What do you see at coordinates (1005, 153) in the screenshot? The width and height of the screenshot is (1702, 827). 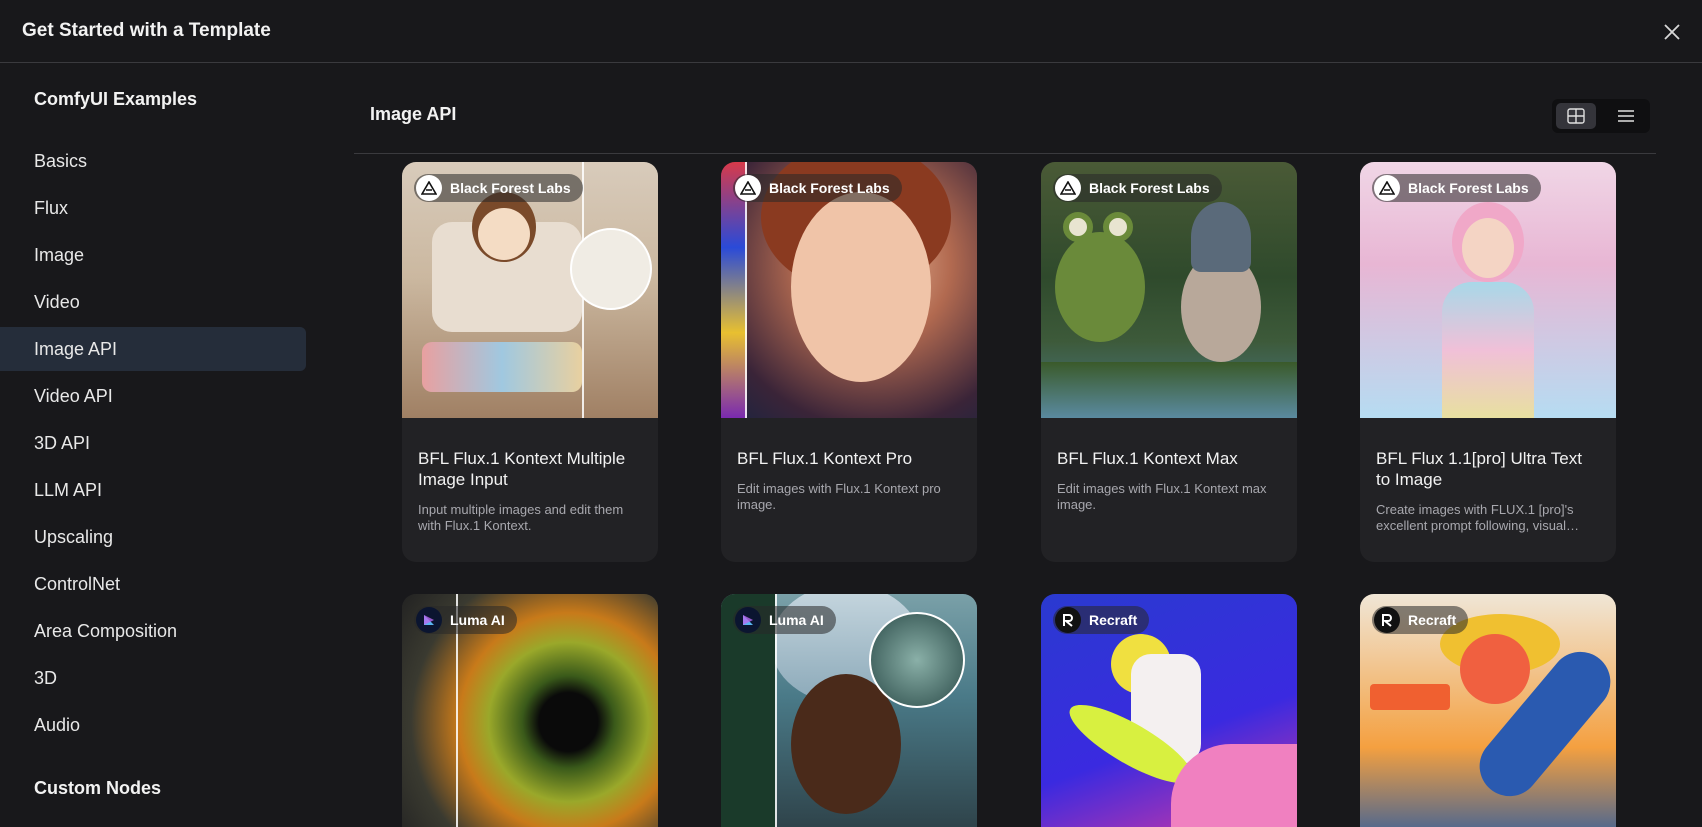 I see `header-divider` at bounding box center [1005, 153].